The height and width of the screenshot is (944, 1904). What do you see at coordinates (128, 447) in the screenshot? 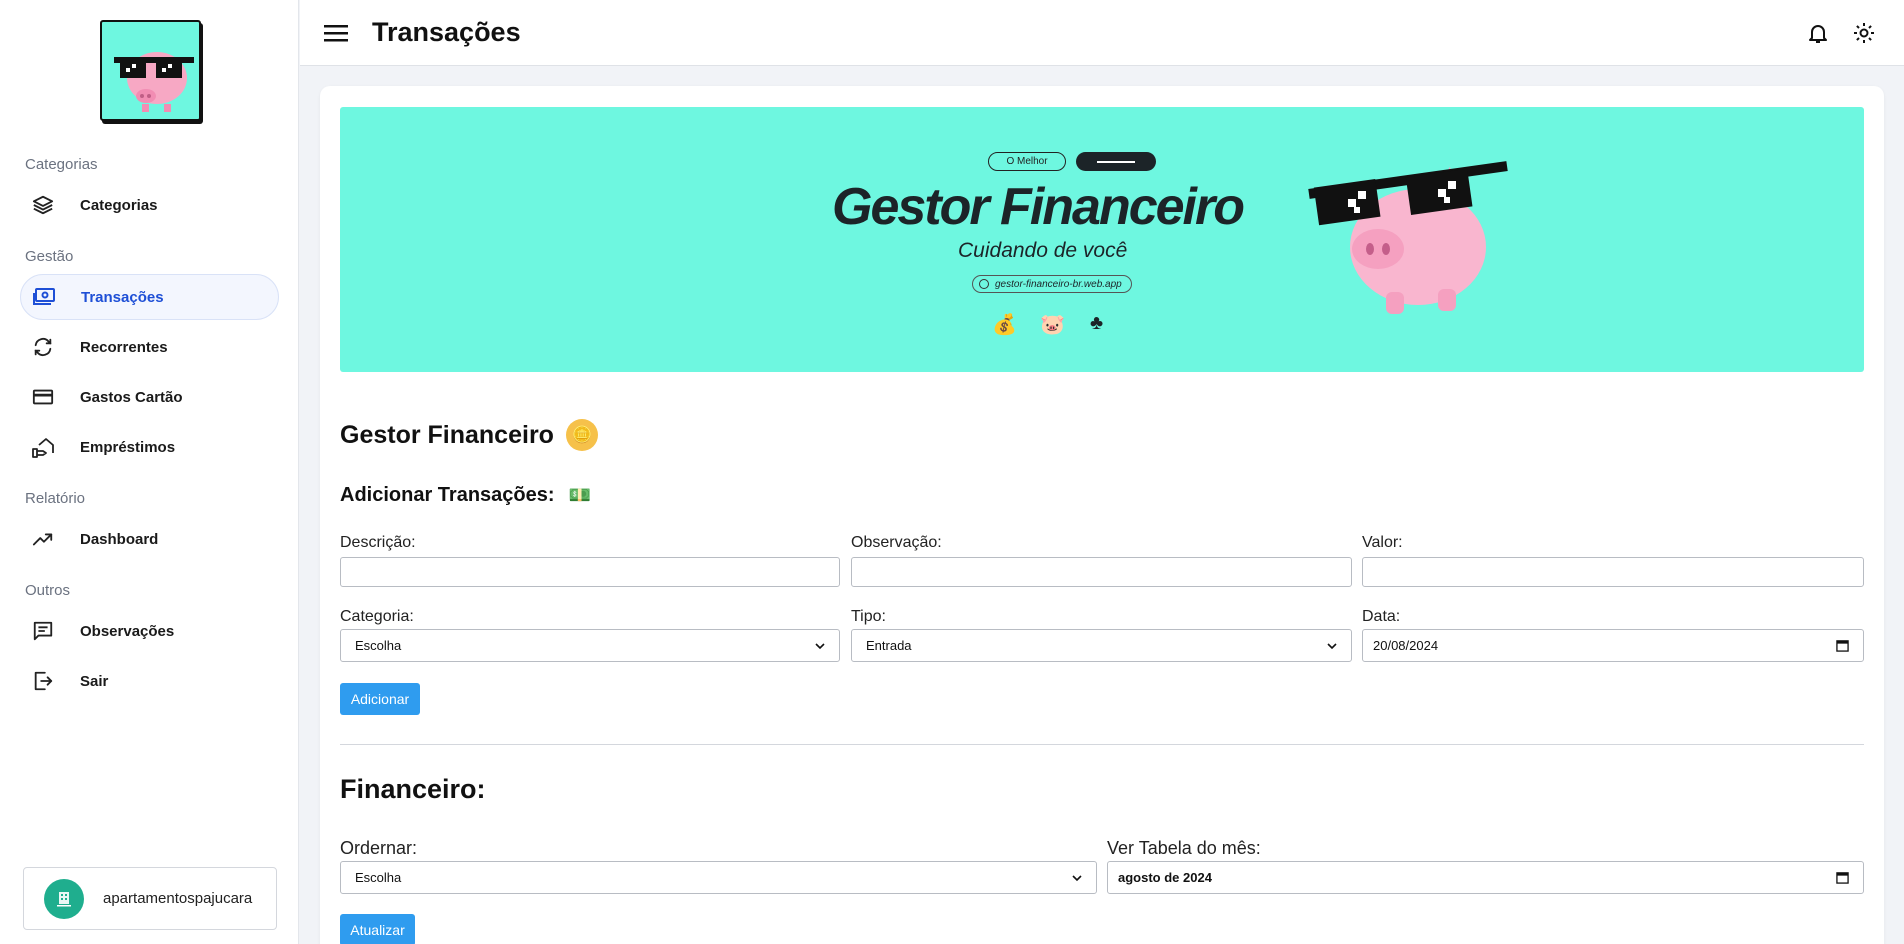
I see `sidebar-item-label: Empréstimos` at bounding box center [128, 447].